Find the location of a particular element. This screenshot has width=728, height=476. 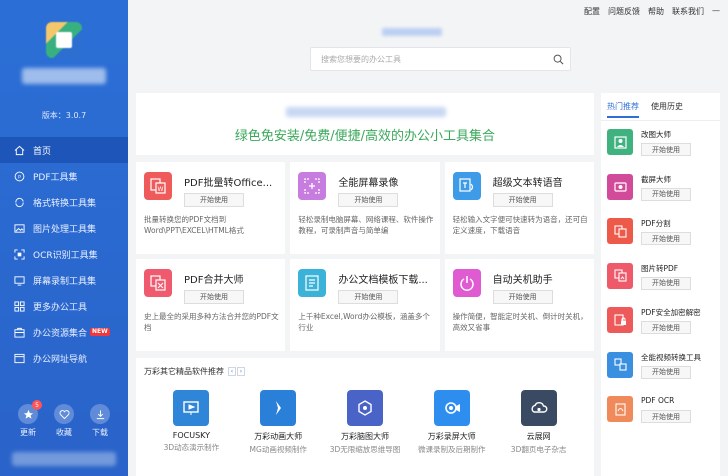

recommend-name: 万彩录屏大师 is located at coordinates (451, 436).